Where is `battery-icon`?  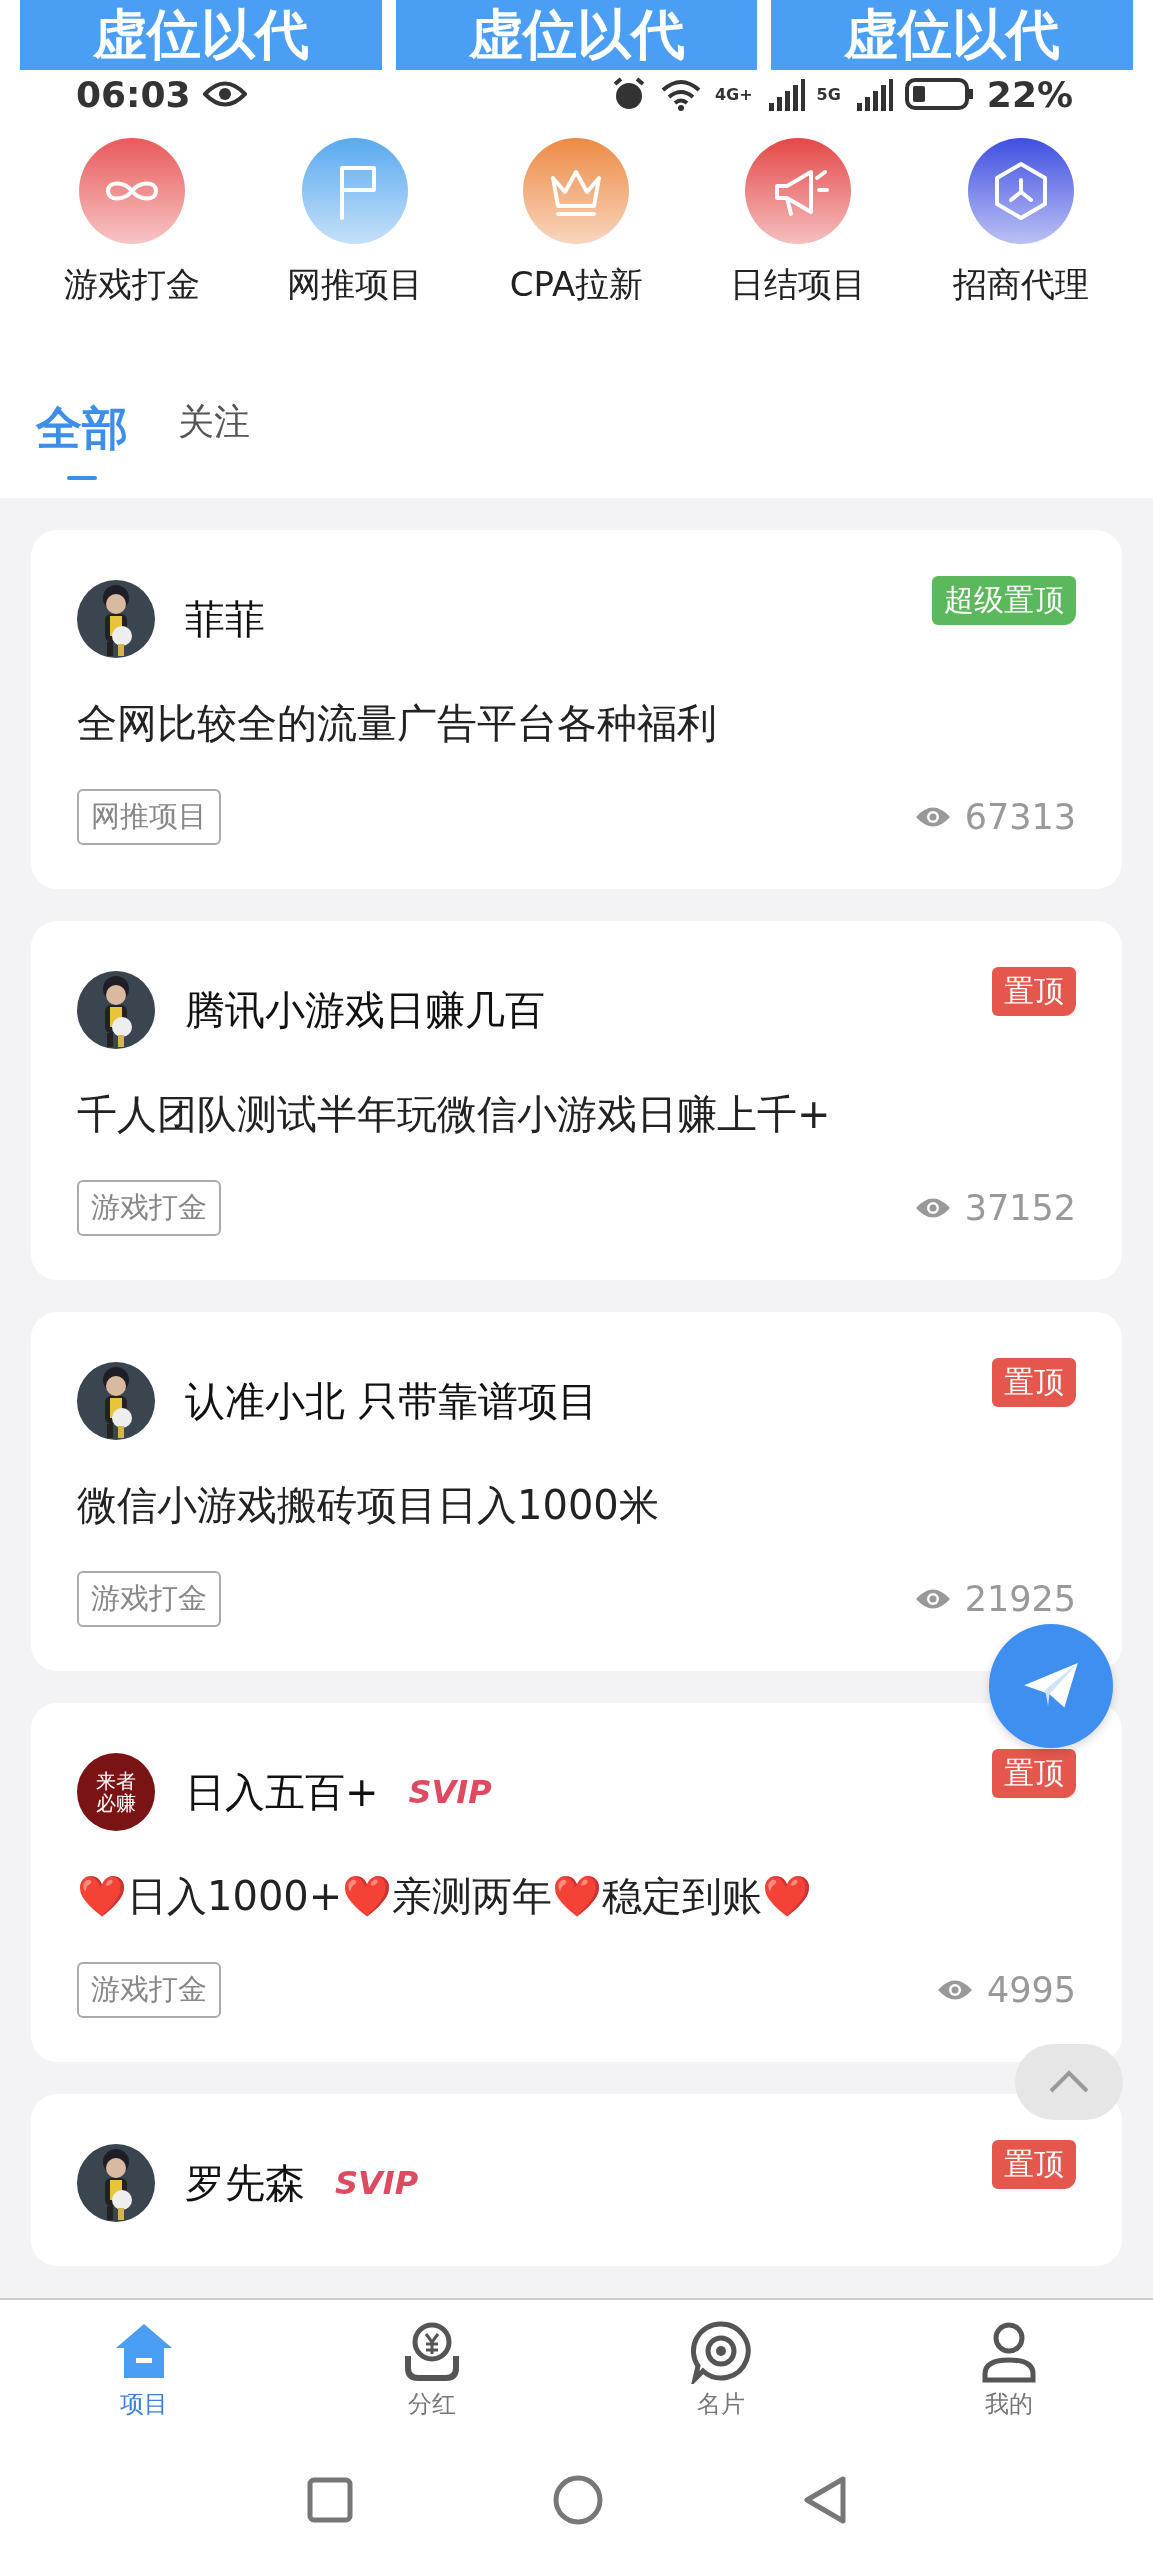 battery-icon is located at coordinates (939, 94).